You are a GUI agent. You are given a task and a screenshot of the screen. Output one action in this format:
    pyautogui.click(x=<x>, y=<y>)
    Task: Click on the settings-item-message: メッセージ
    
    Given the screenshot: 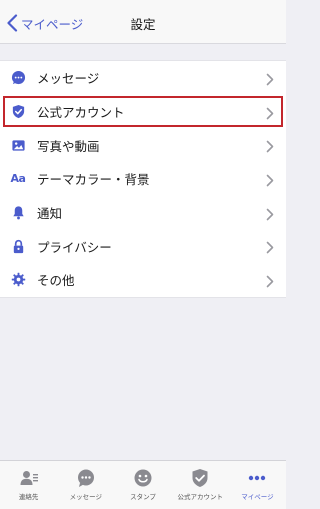 What is the action you would take?
    pyautogui.click(x=143, y=78)
    